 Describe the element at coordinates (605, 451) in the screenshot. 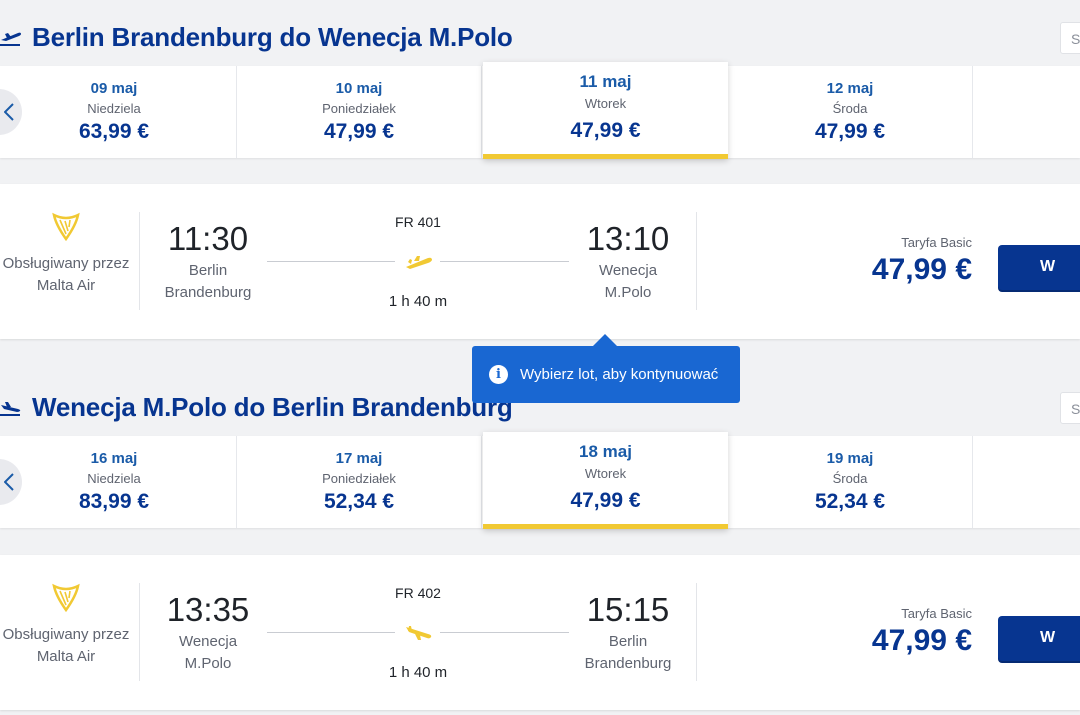

I see `date-label: 18 maj` at that location.